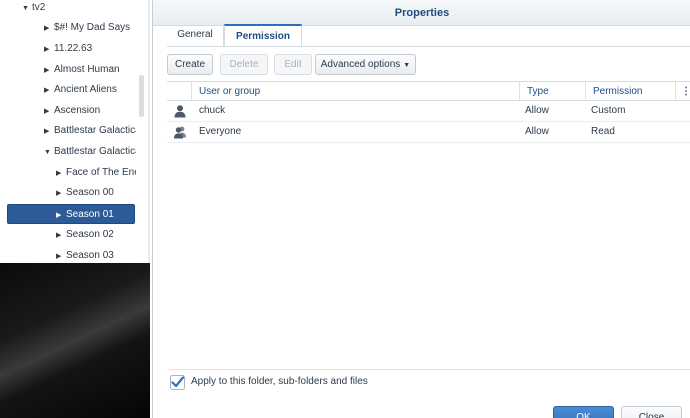 This screenshot has height=418, width=690. I want to click on panel-divider, so click(149, 131).